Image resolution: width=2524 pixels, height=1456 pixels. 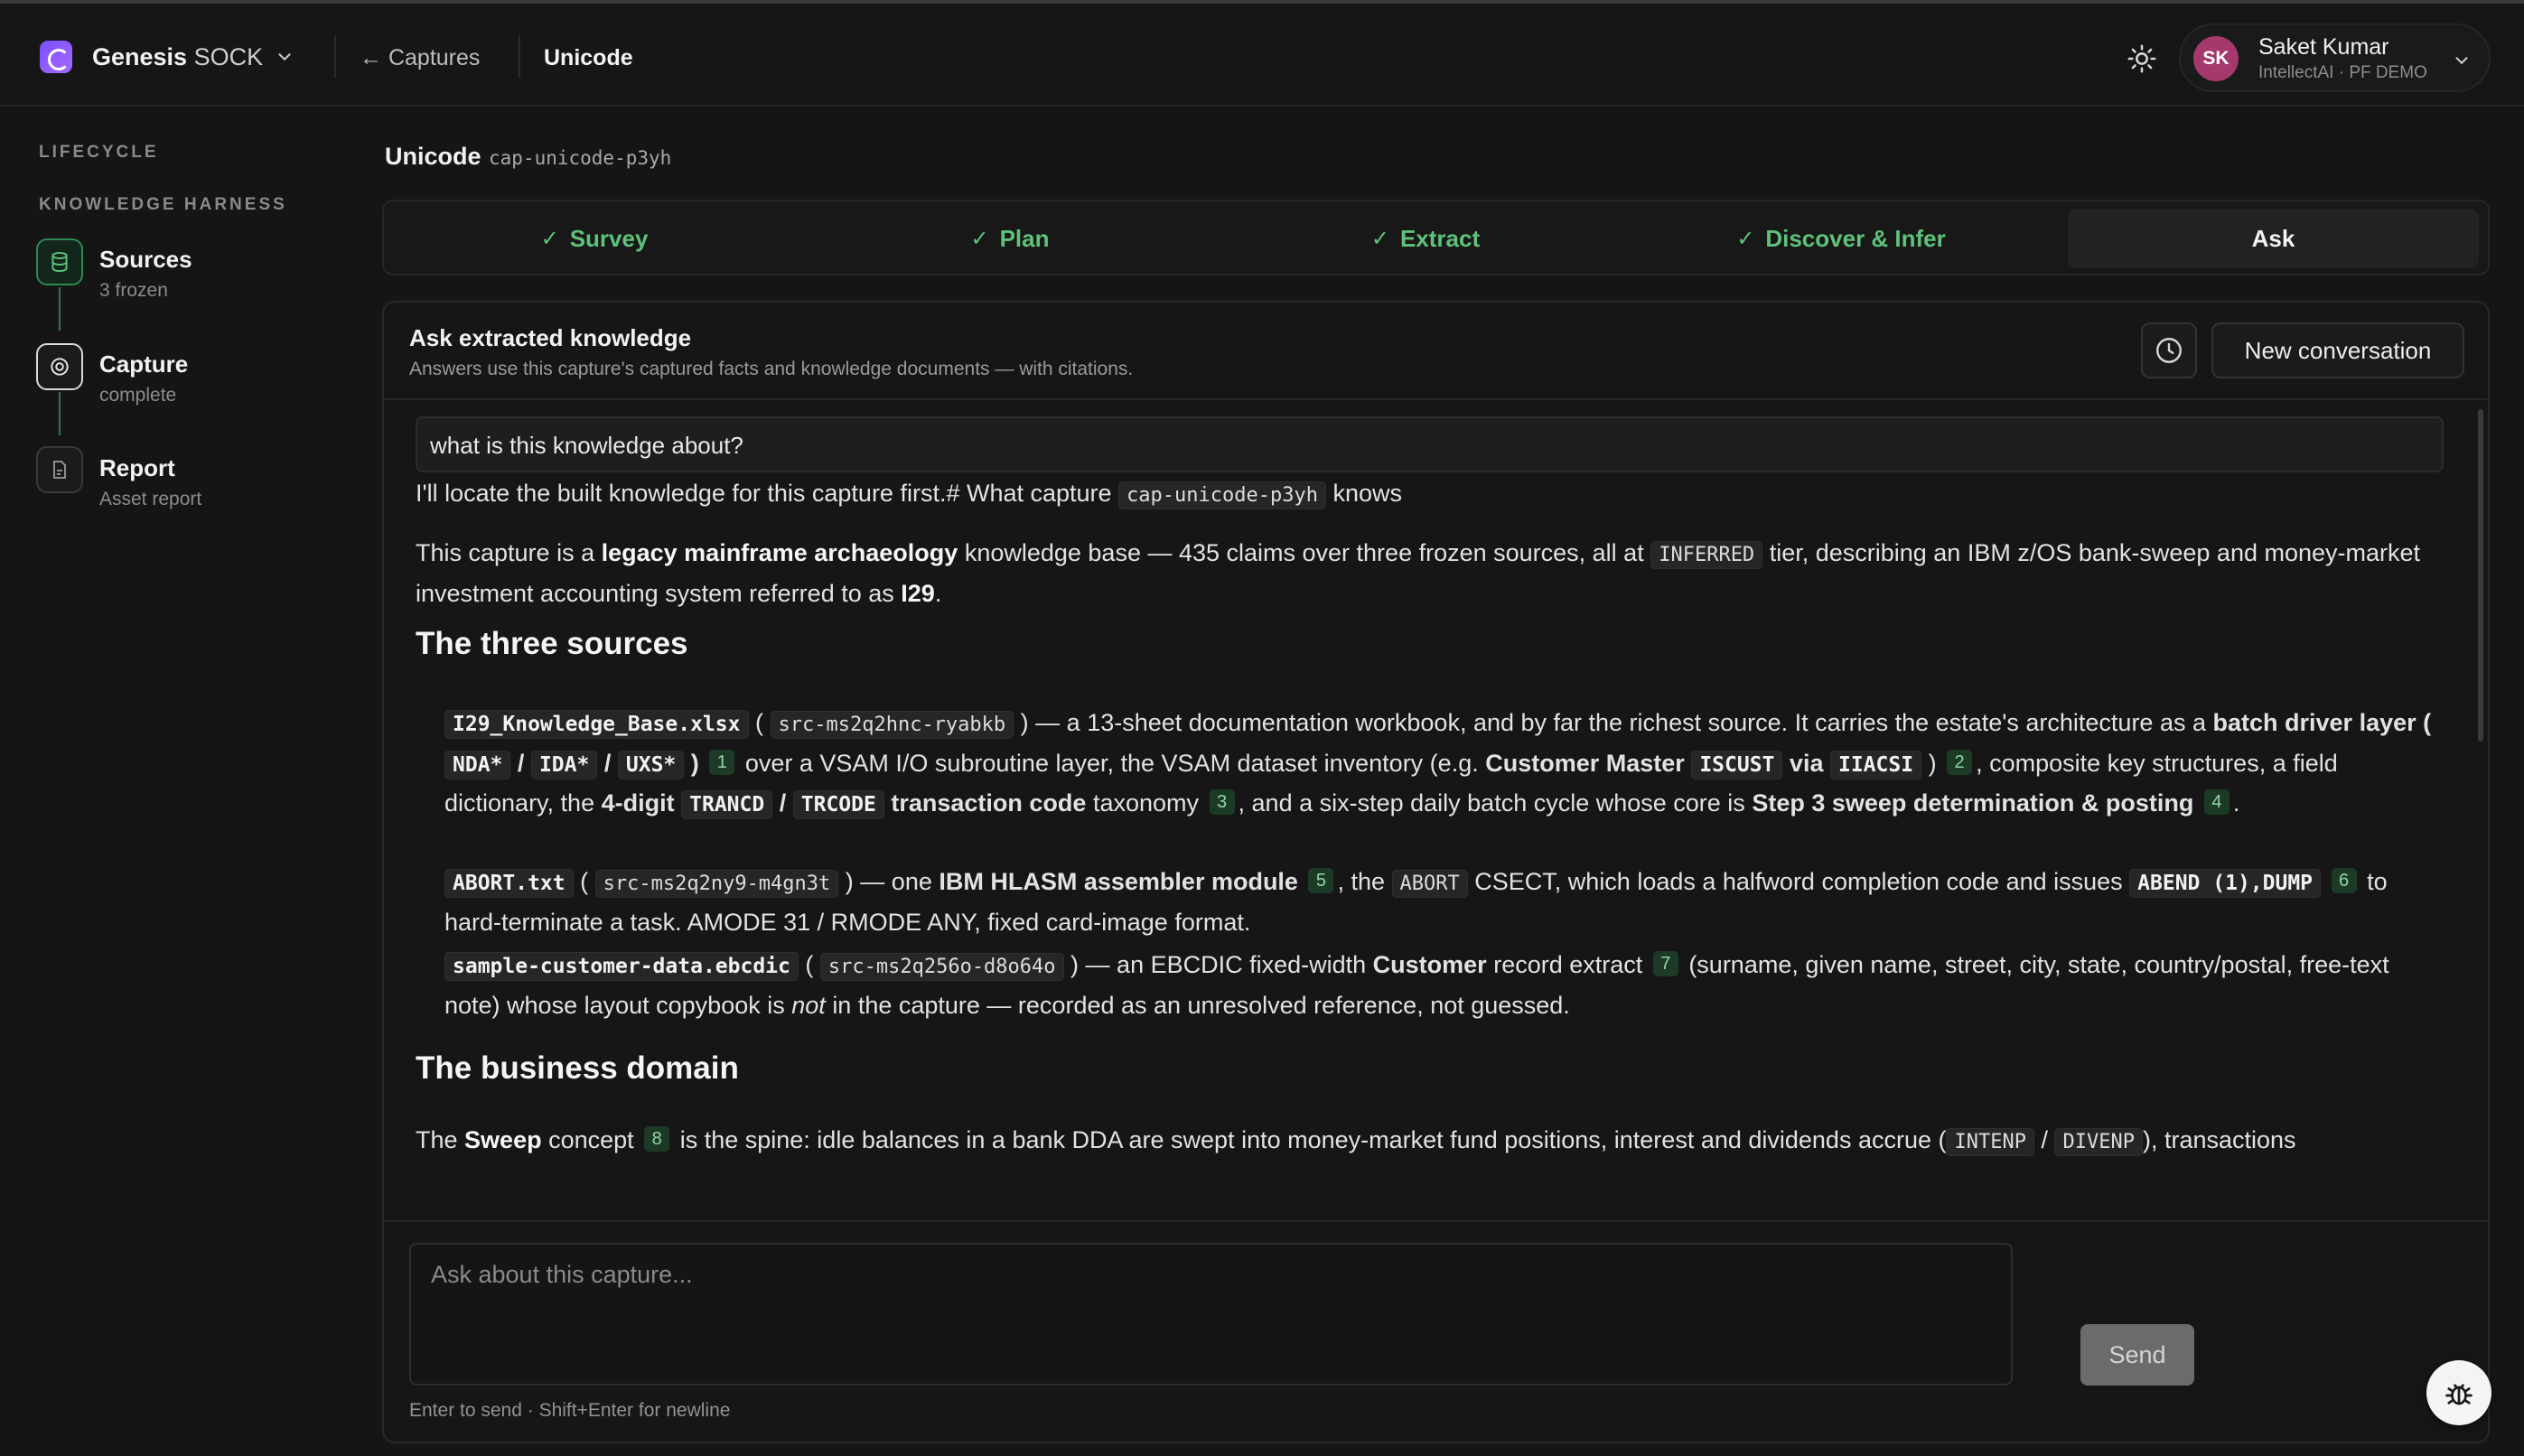 I want to click on bug-report-button, so click(x=2458, y=1392).